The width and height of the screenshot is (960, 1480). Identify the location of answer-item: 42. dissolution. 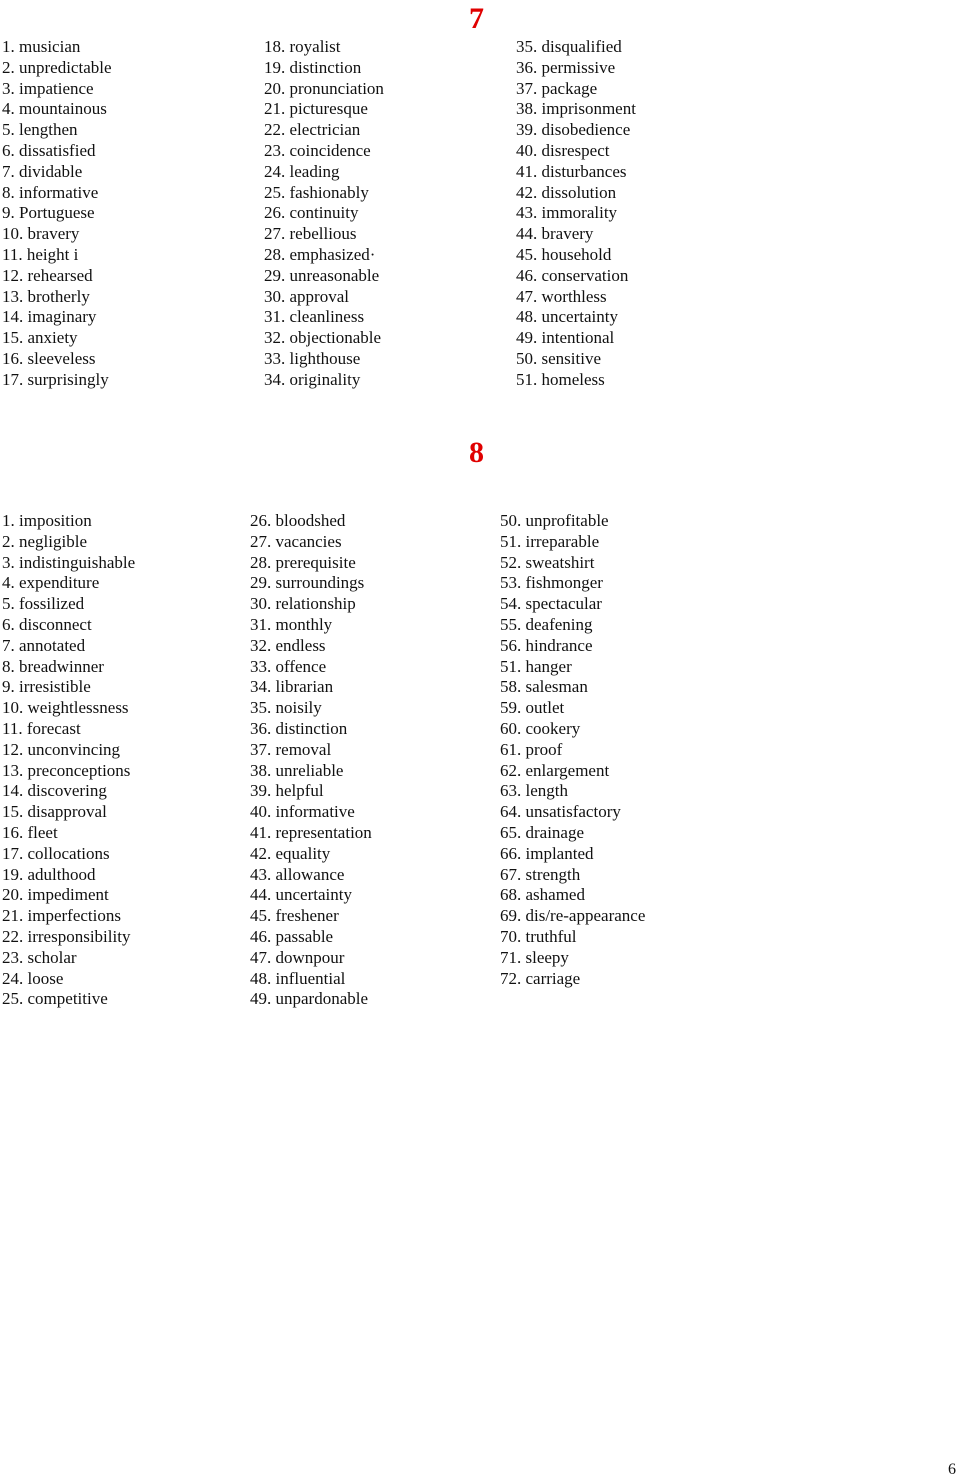
(566, 192).